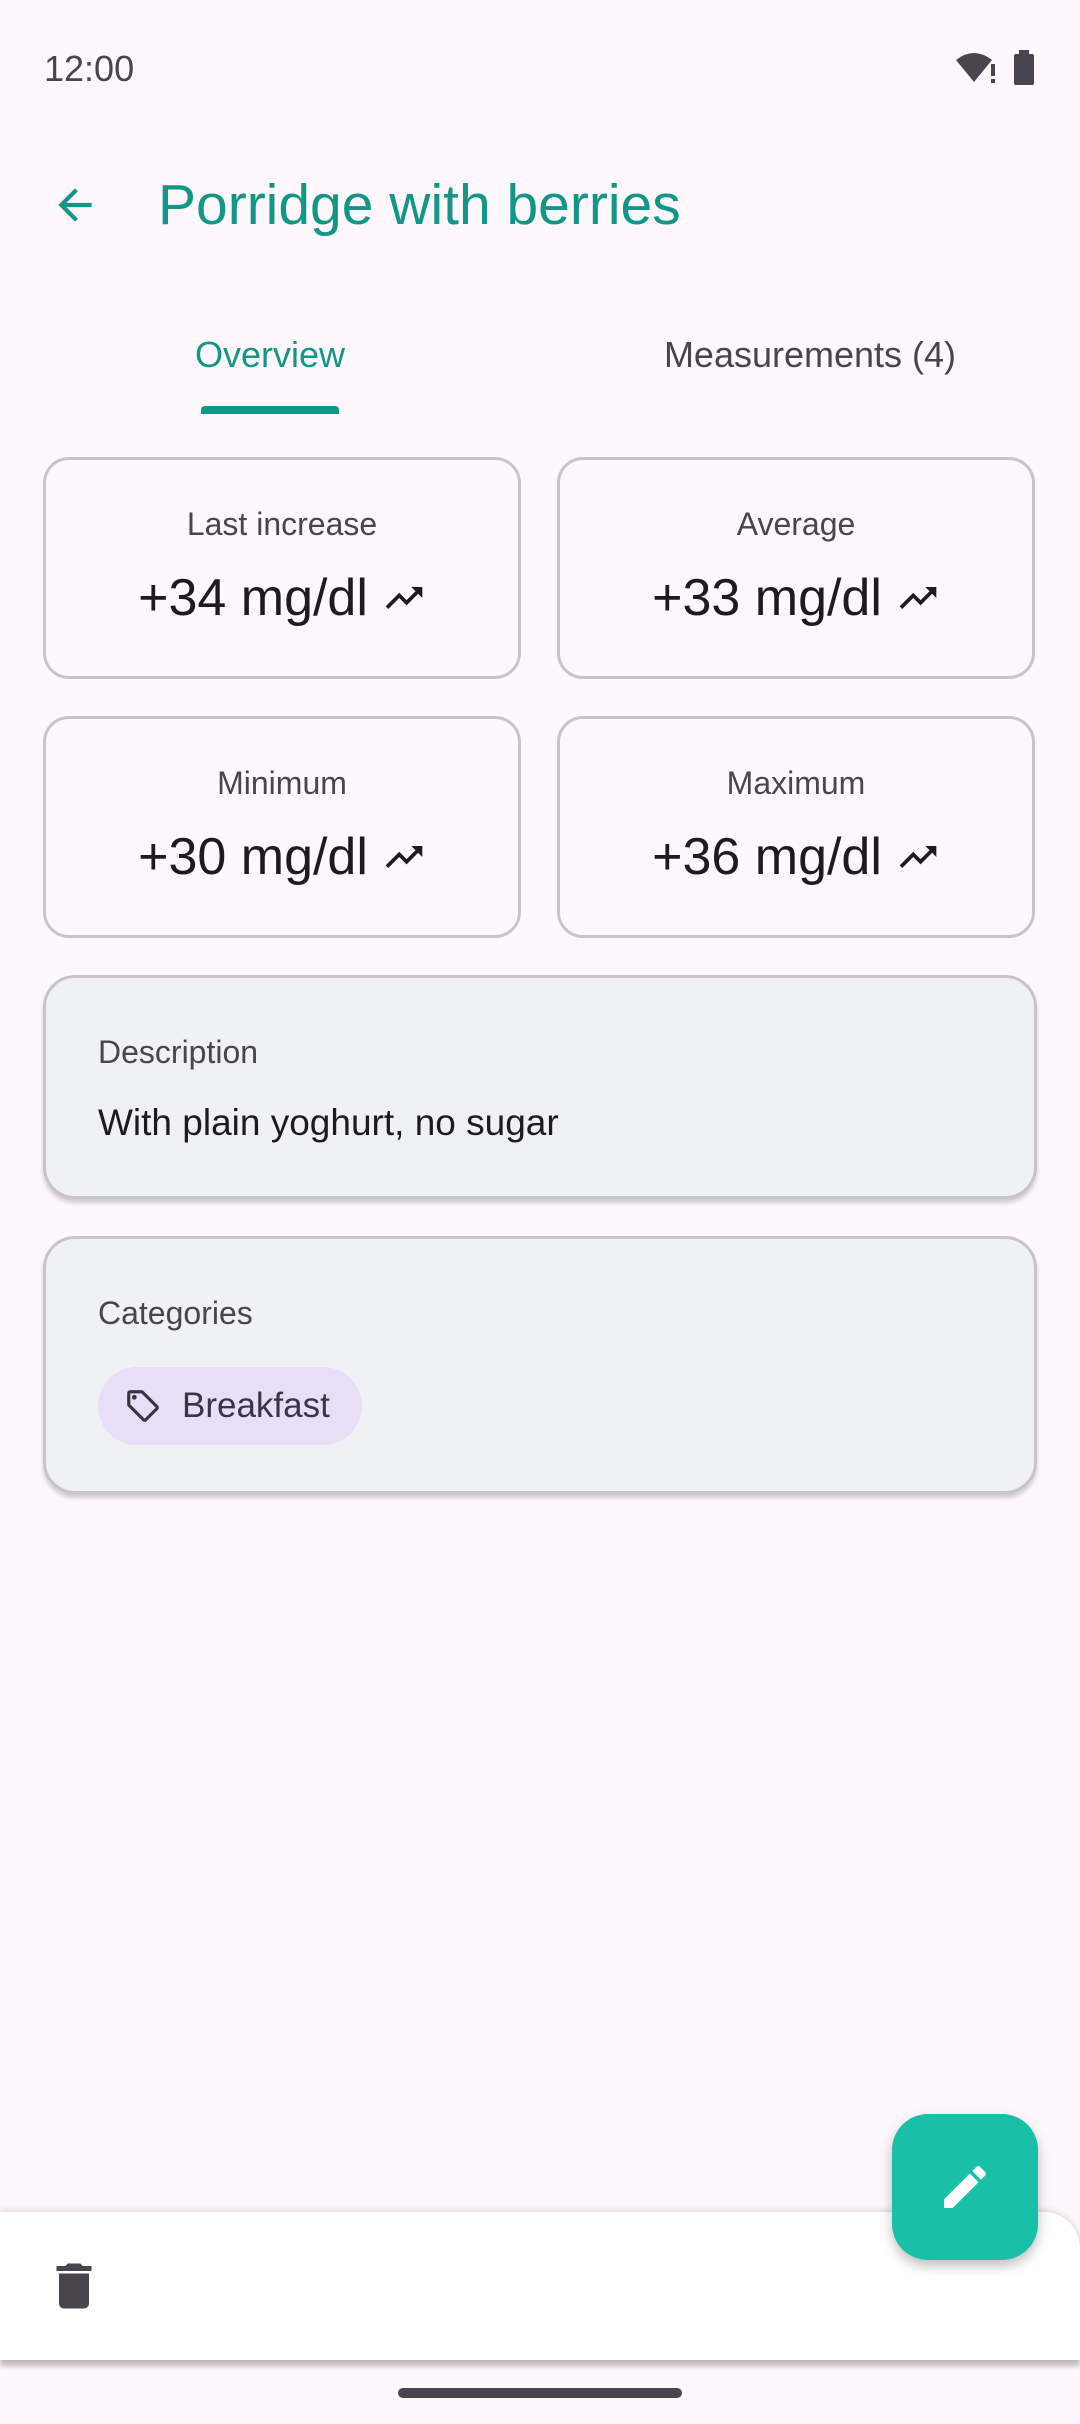 The image size is (1080, 2424). I want to click on description-card: Description With plain yoghurt, no sugar, so click(540, 1087).